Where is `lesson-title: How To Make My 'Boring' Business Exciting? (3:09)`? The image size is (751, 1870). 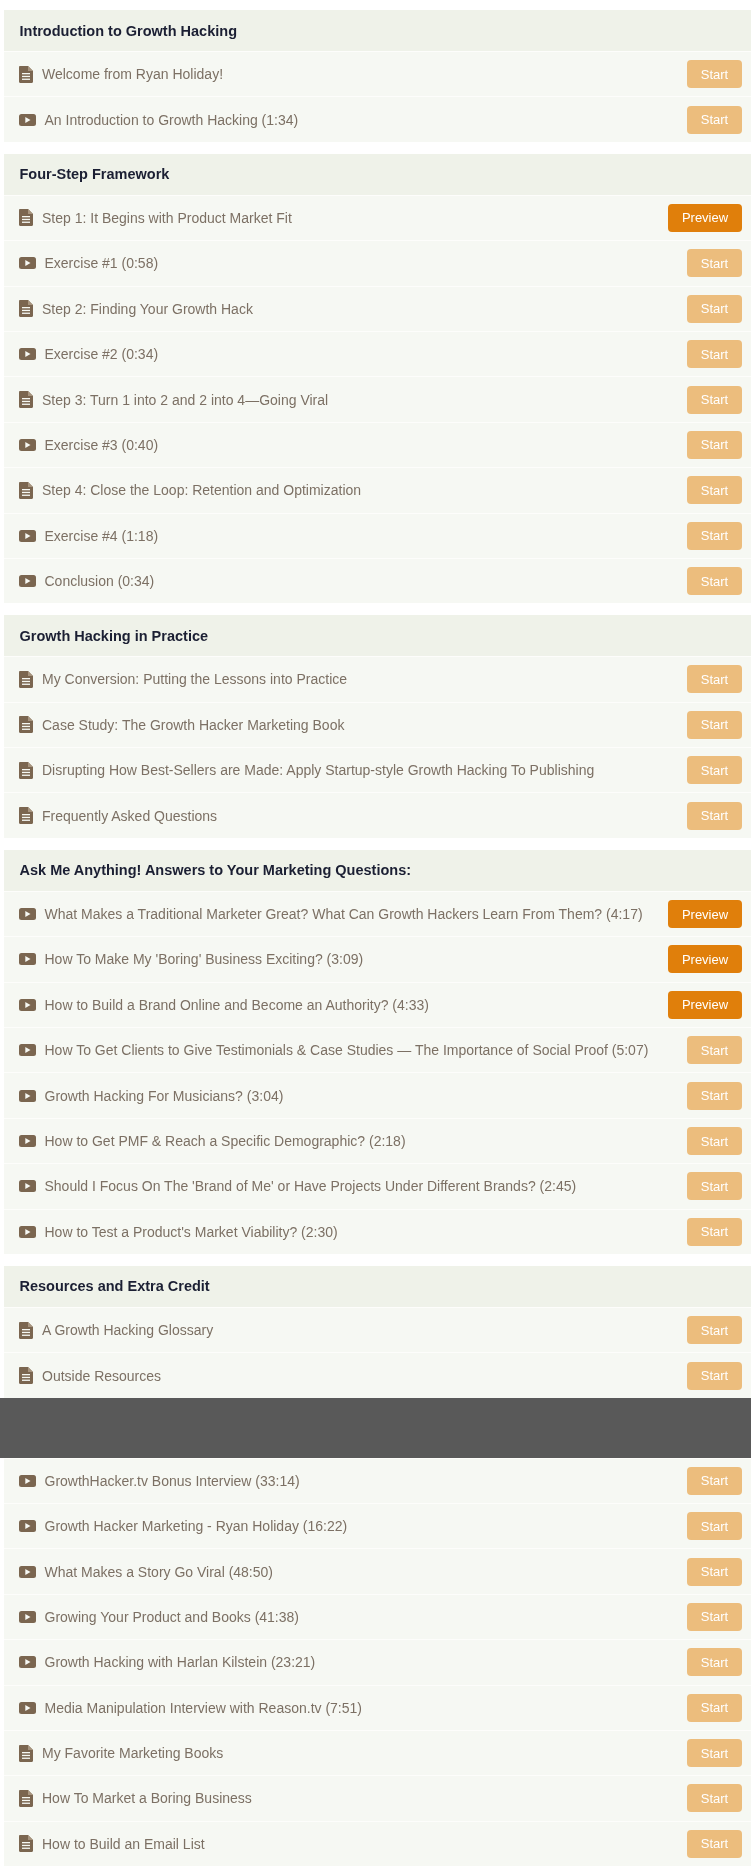
lesson-title: How To Make My 'Boring' Business Exciting? (3:09) is located at coordinates (204, 959).